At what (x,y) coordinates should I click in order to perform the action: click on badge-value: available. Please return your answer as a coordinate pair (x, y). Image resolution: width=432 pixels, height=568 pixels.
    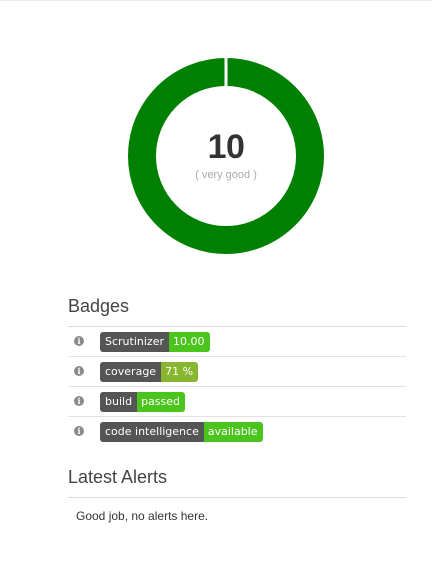
    Looking at the image, I should click on (233, 432).